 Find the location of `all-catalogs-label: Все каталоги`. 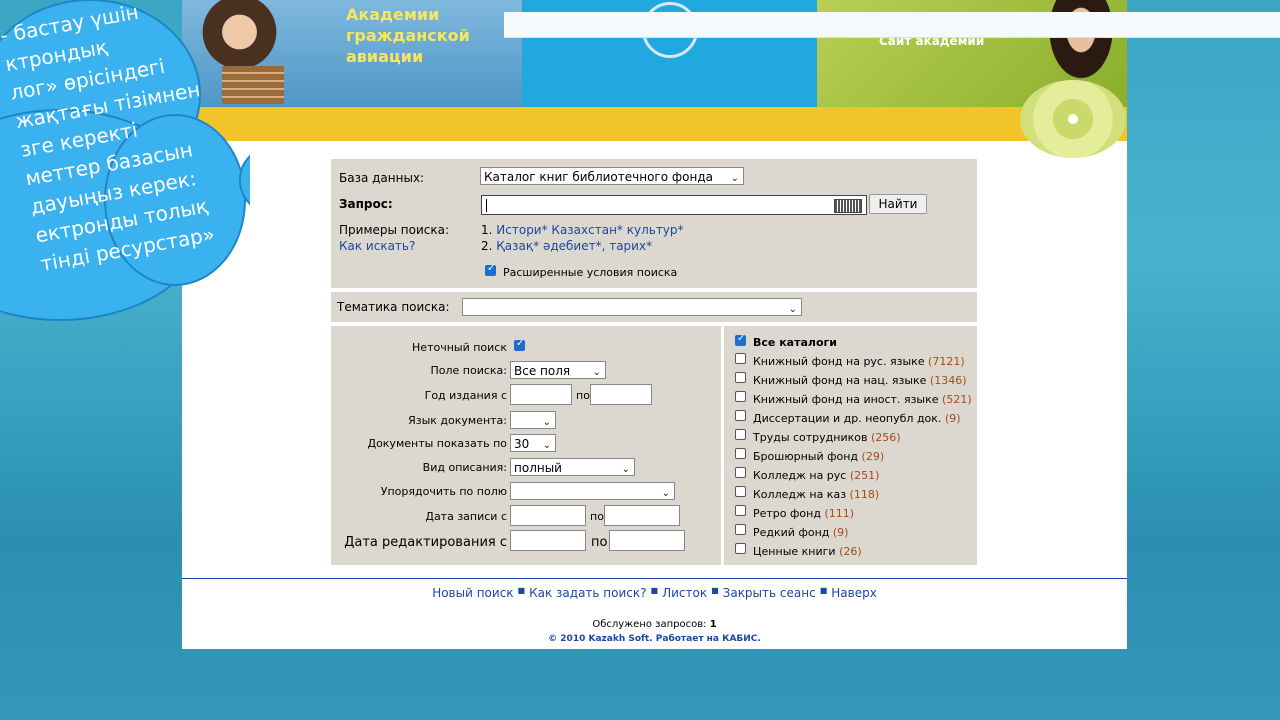

all-catalogs-label: Все каталоги is located at coordinates (795, 342).